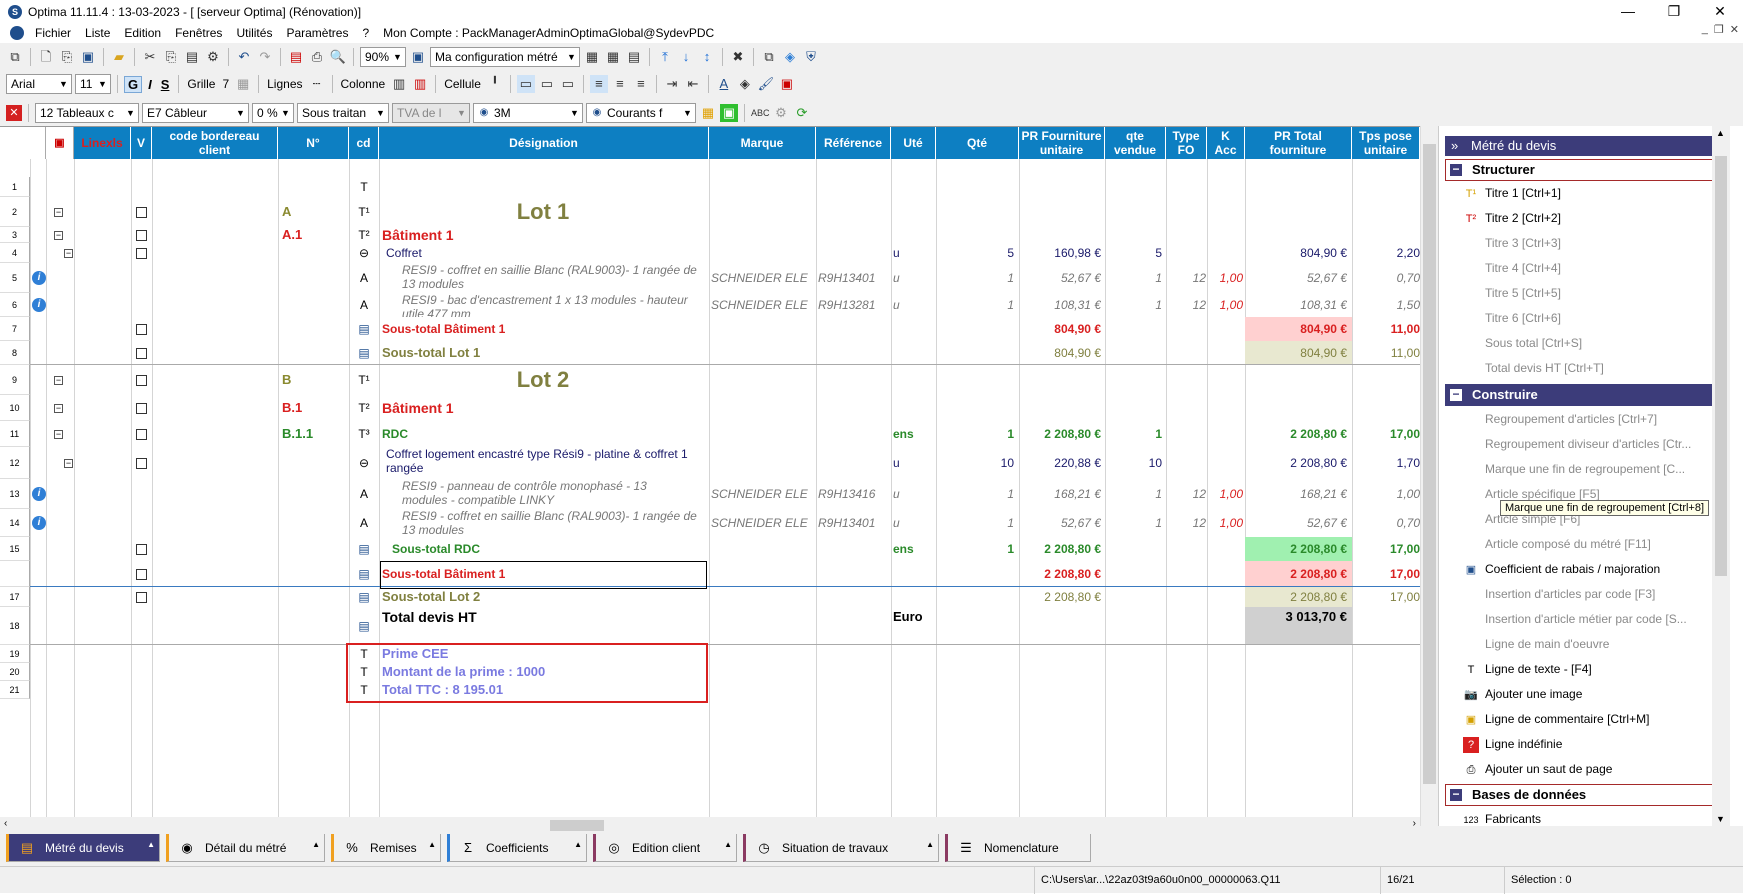 This screenshot has height=894, width=1743. I want to click on cell-prt: 52,67 €, so click(1297, 523).